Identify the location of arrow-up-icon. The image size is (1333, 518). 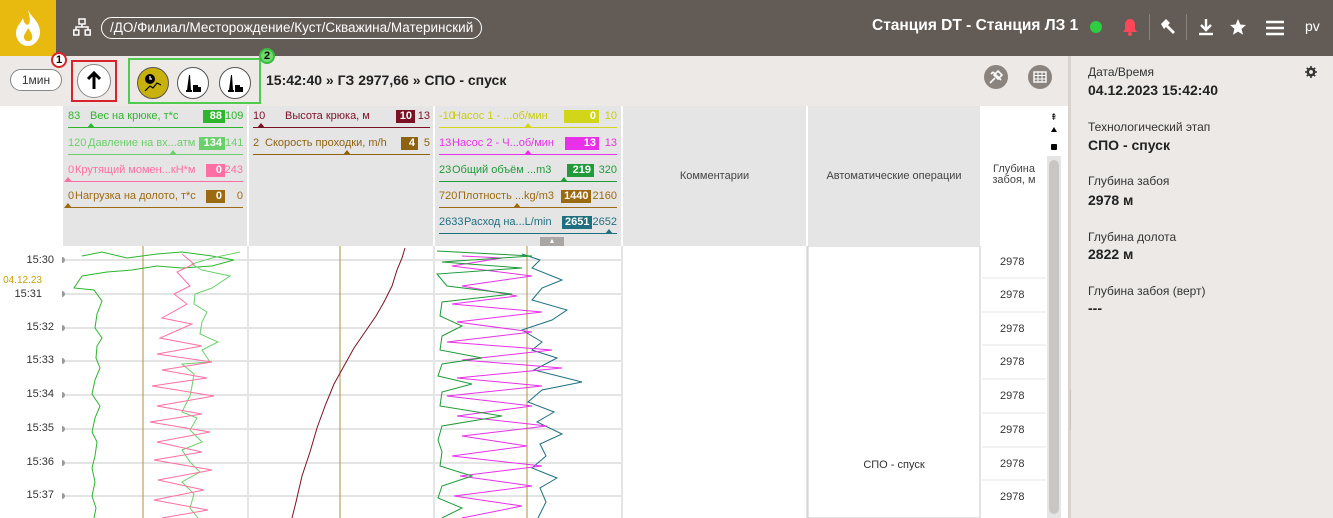
(94, 80).